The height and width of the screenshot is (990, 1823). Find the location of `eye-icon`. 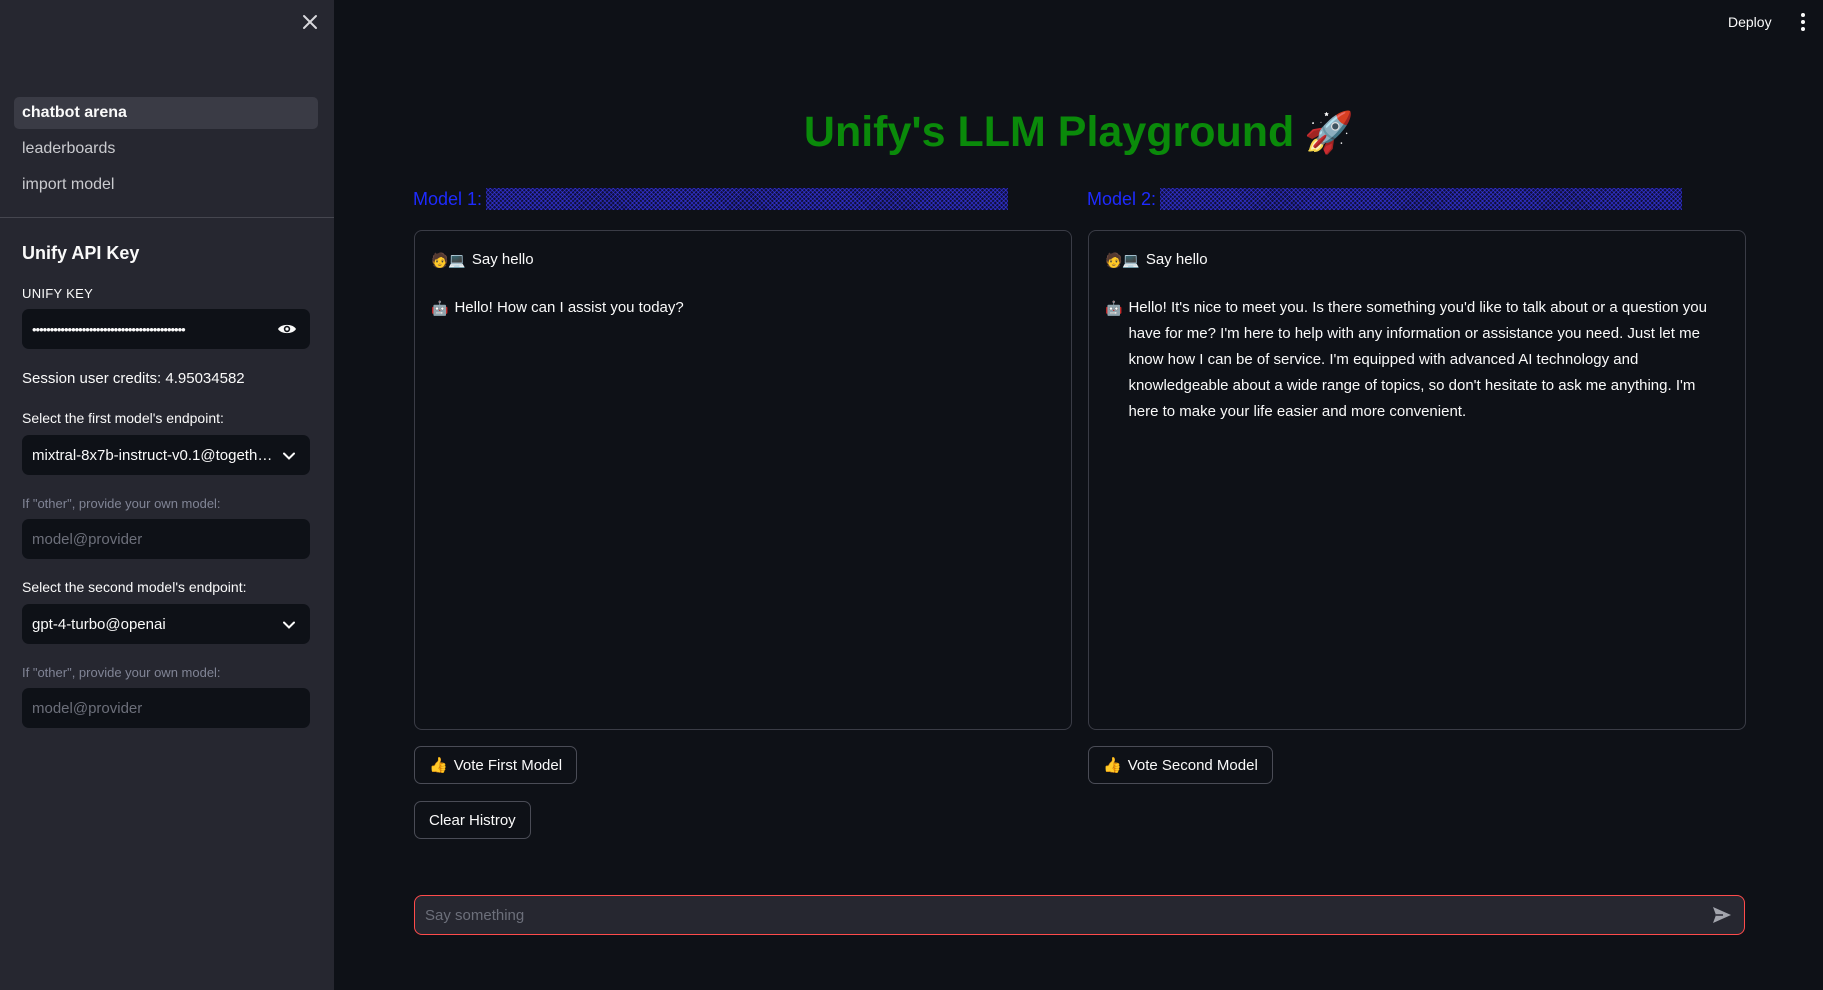

eye-icon is located at coordinates (287, 329).